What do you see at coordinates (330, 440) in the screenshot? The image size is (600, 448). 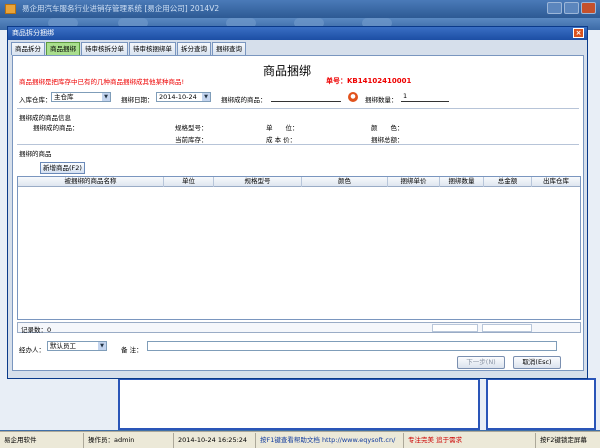 I see `status-help: 按F1键查看帮助文档 http://www.eqysoft.cn/` at bounding box center [330, 440].